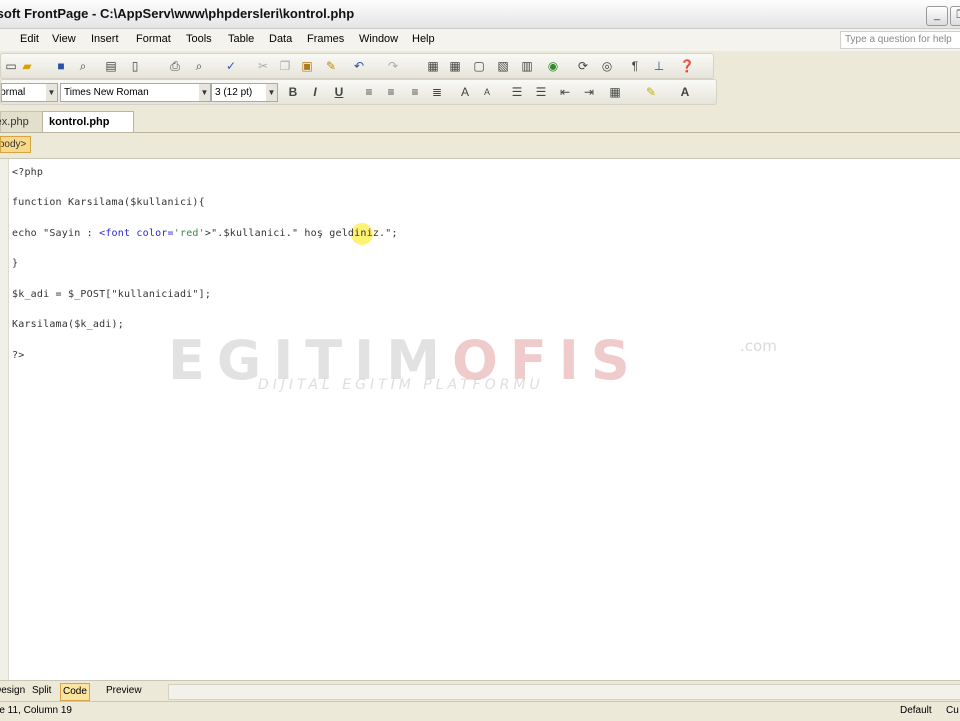 This screenshot has width=960, height=721. What do you see at coordinates (900, 40) in the screenshot?
I see `help-search-input: Type a question for help` at bounding box center [900, 40].